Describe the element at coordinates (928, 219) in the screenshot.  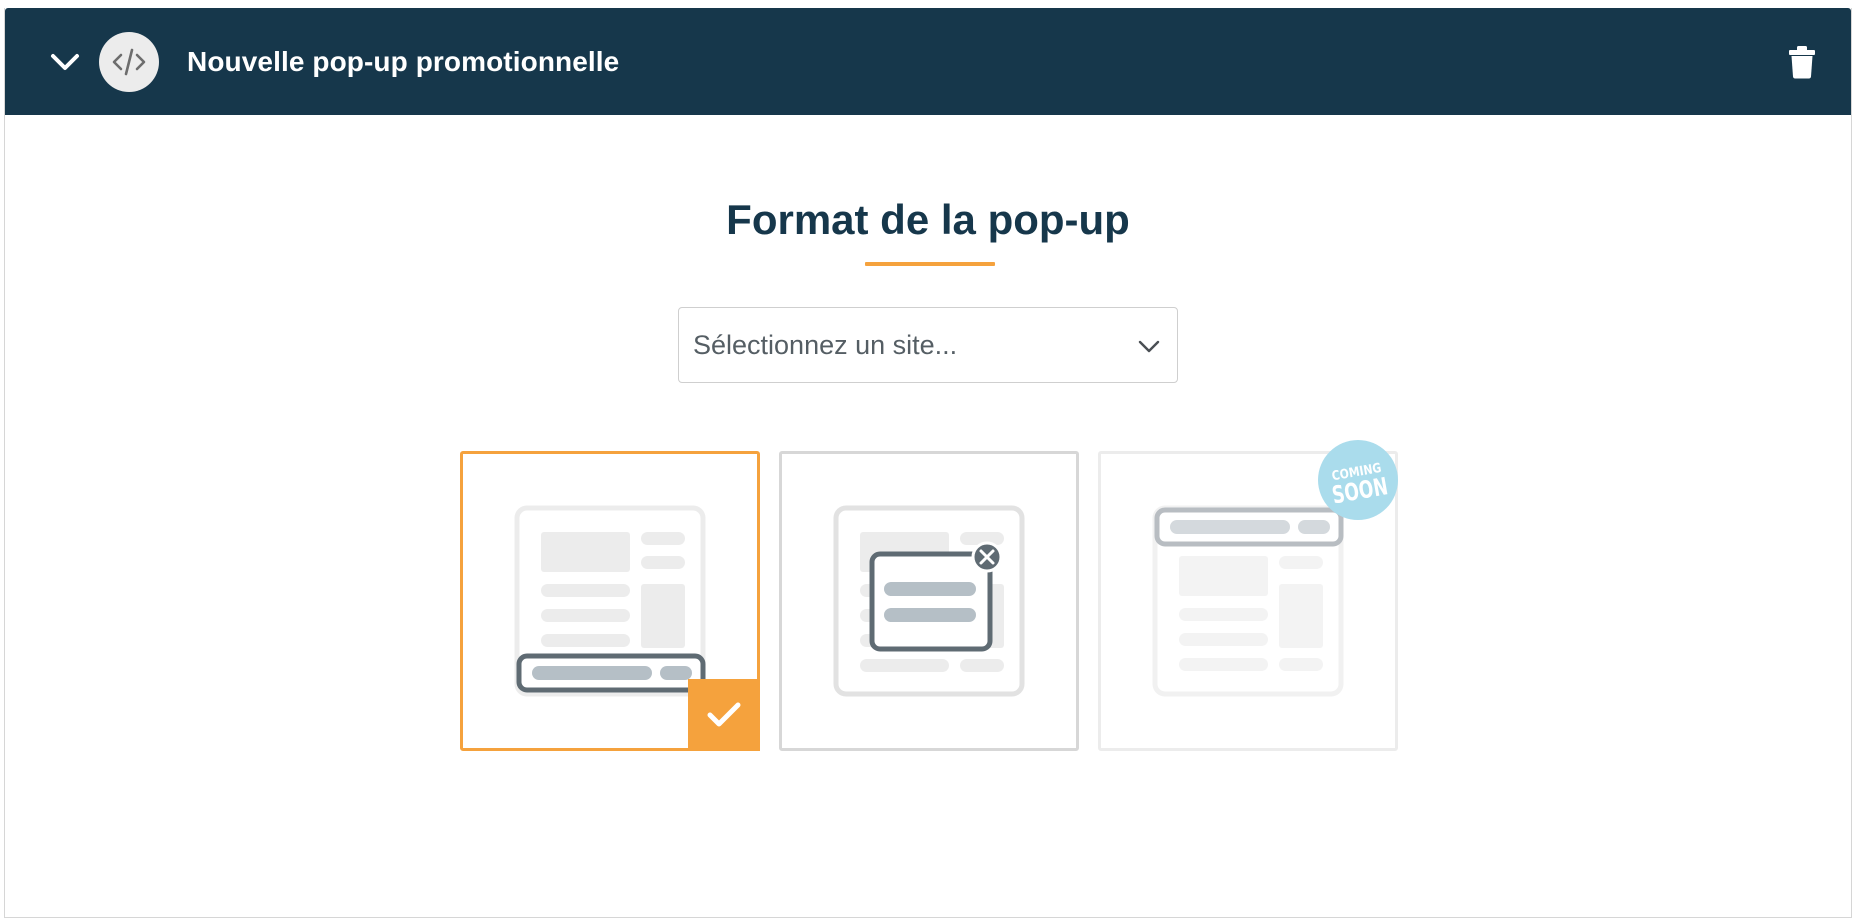
I see `format-section-title: Format de la pop-up` at that location.